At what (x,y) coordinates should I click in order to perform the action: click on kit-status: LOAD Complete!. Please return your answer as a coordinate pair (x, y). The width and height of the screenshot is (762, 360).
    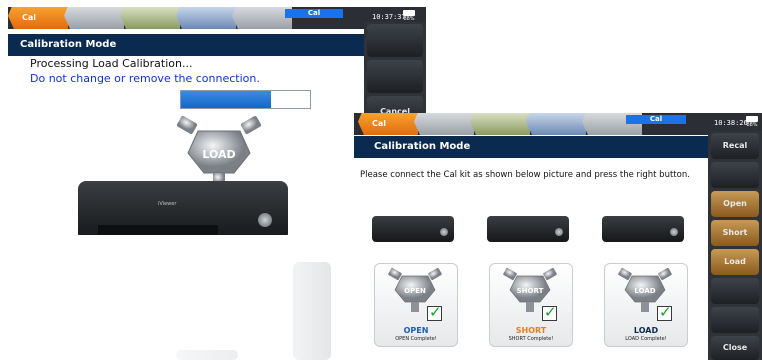
    Looking at the image, I should click on (646, 339).